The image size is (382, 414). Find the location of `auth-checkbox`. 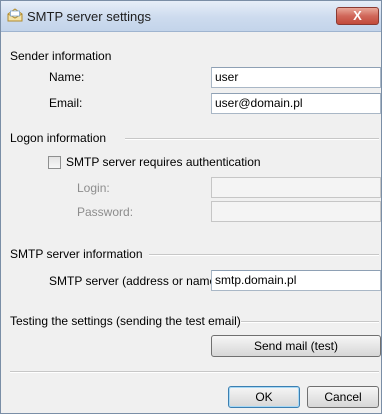

auth-checkbox is located at coordinates (54, 162).